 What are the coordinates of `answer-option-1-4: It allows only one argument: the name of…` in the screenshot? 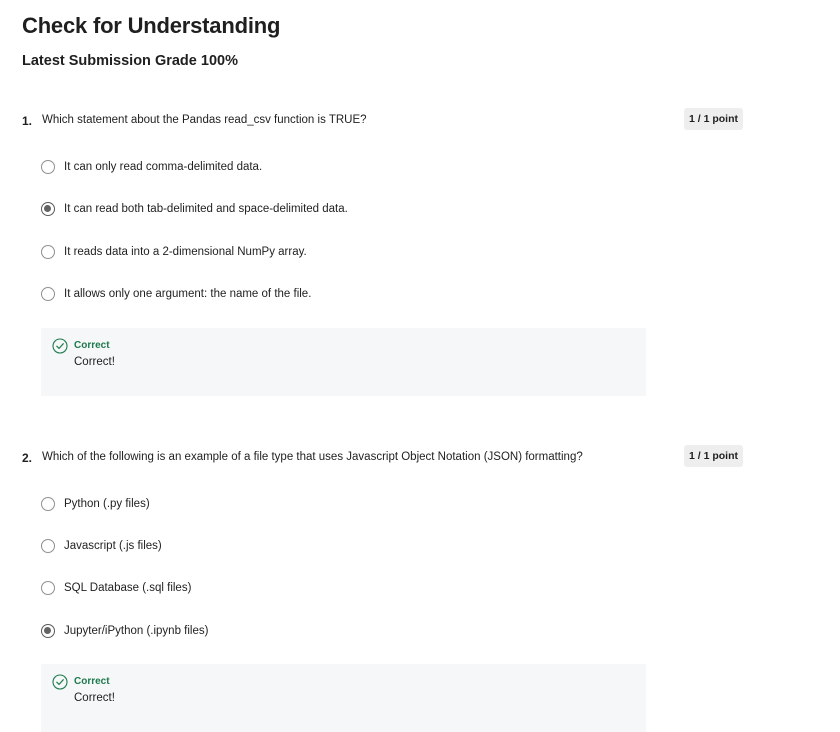 It's located at (176, 294).